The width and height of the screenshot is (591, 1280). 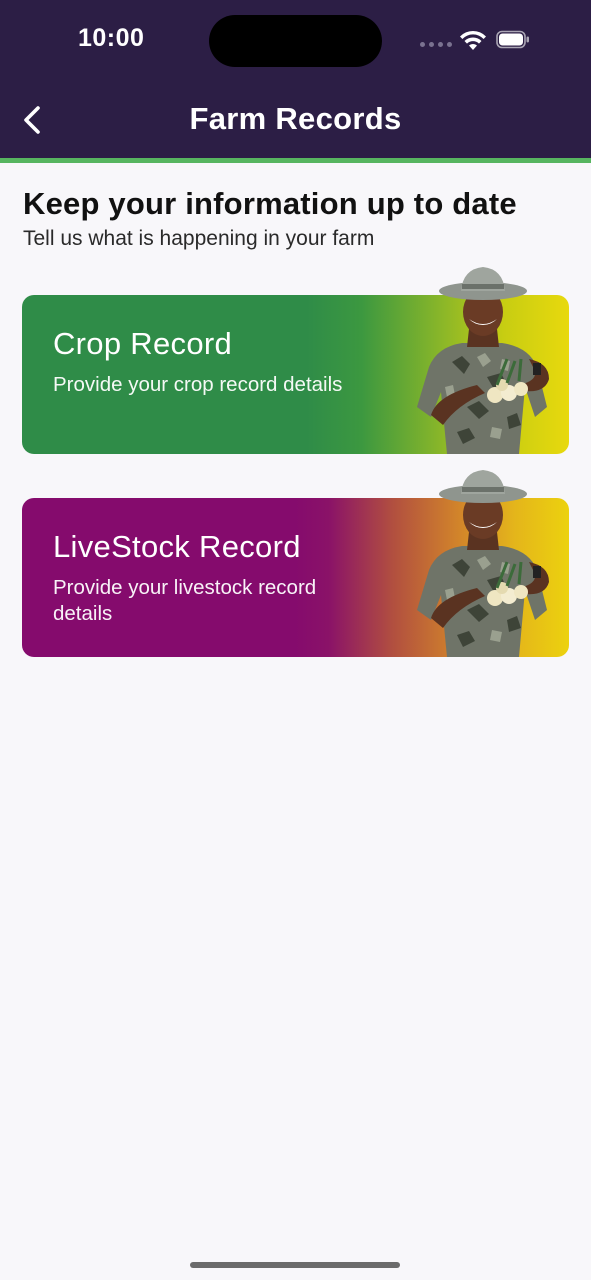 I want to click on status-time: 10:00, so click(x=111, y=38).